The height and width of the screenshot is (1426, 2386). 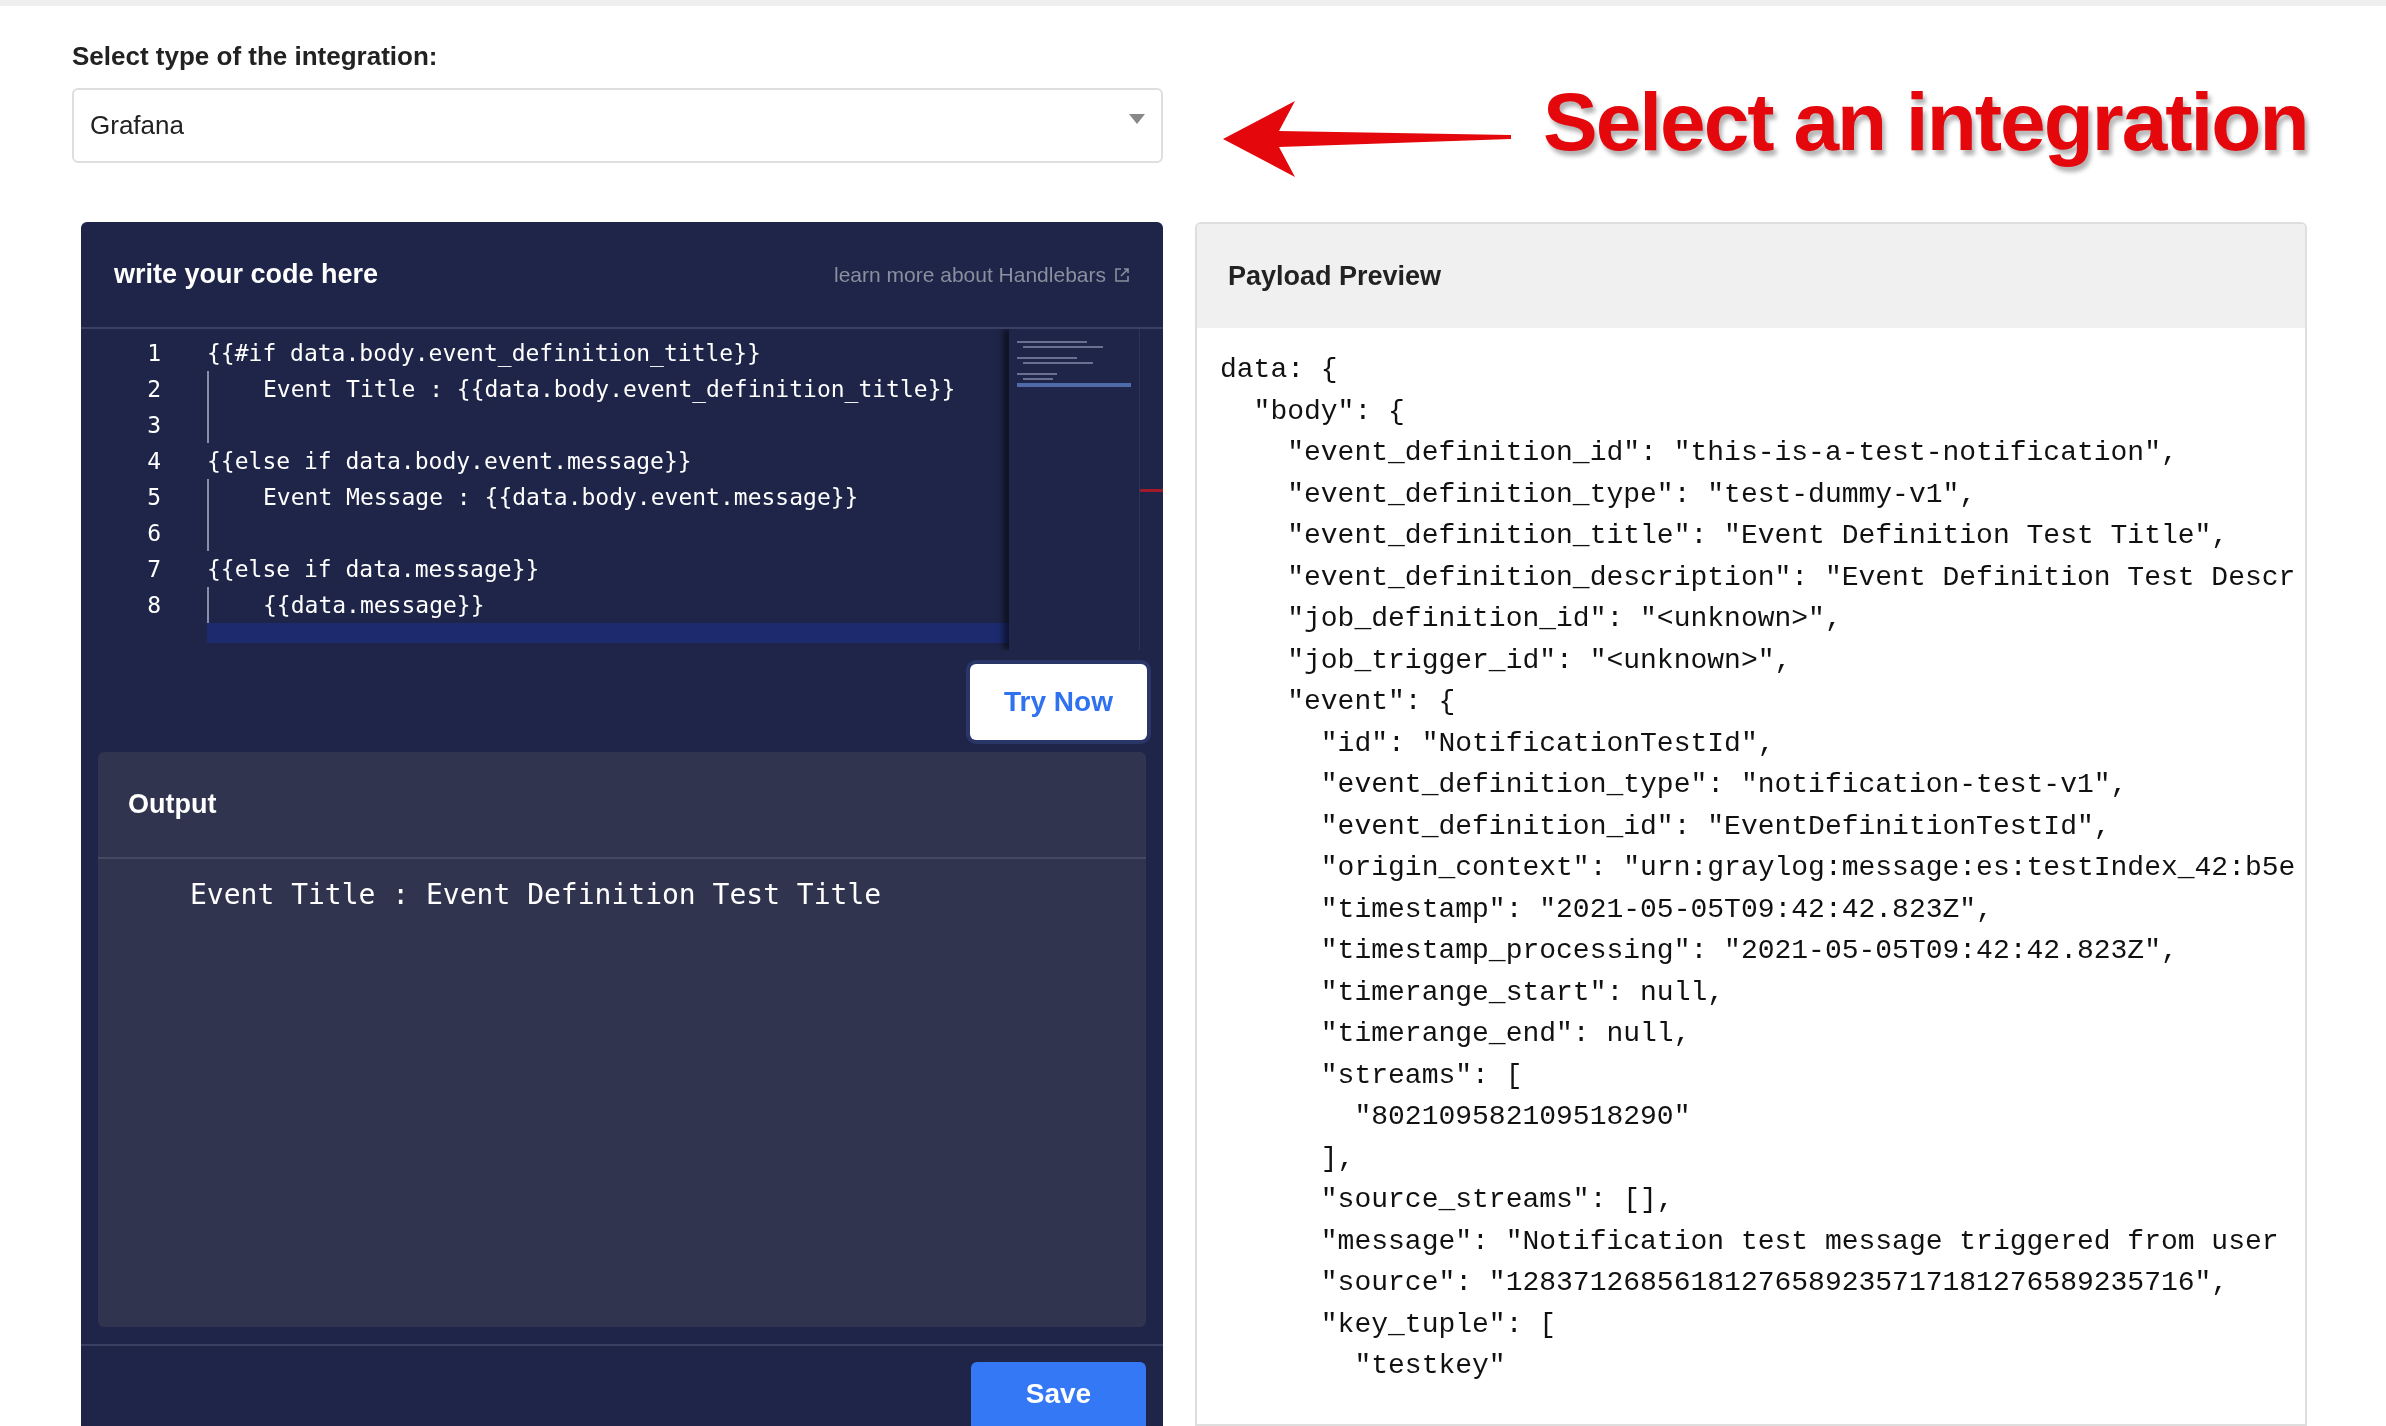 What do you see at coordinates (246, 275) in the screenshot?
I see `panel-title: write your code here` at bounding box center [246, 275].